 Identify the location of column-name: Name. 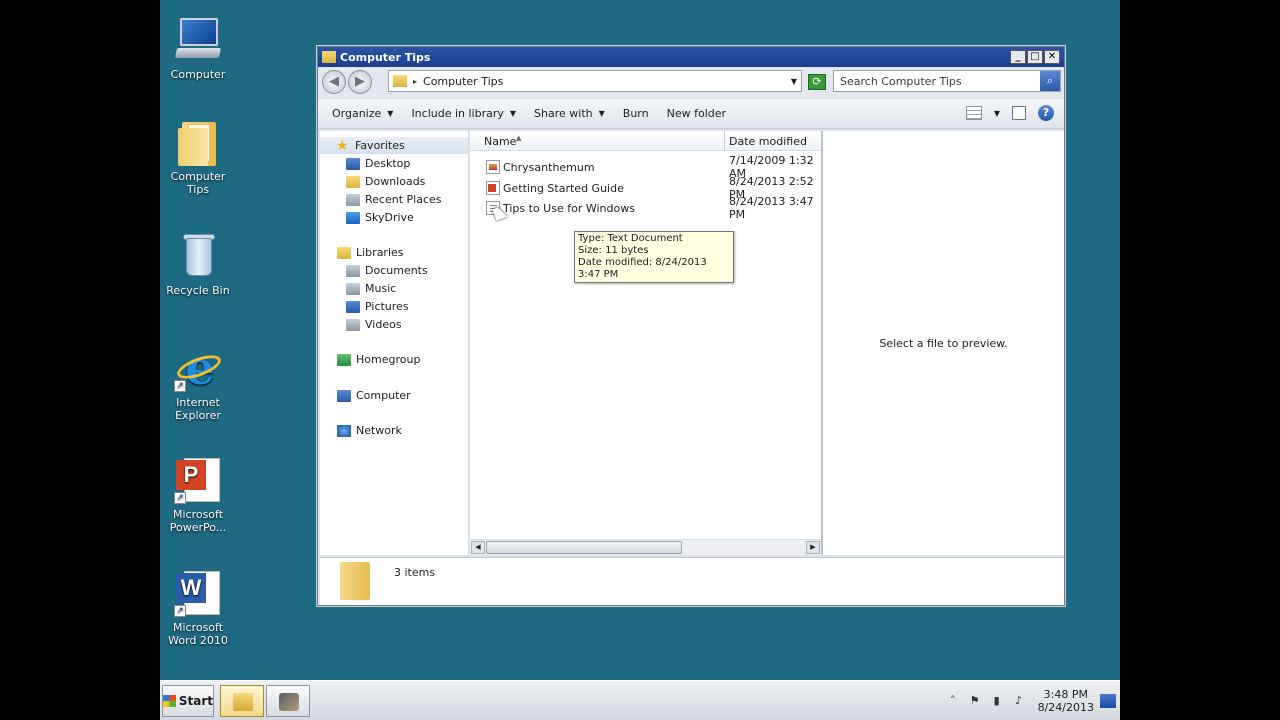
(500, 141).